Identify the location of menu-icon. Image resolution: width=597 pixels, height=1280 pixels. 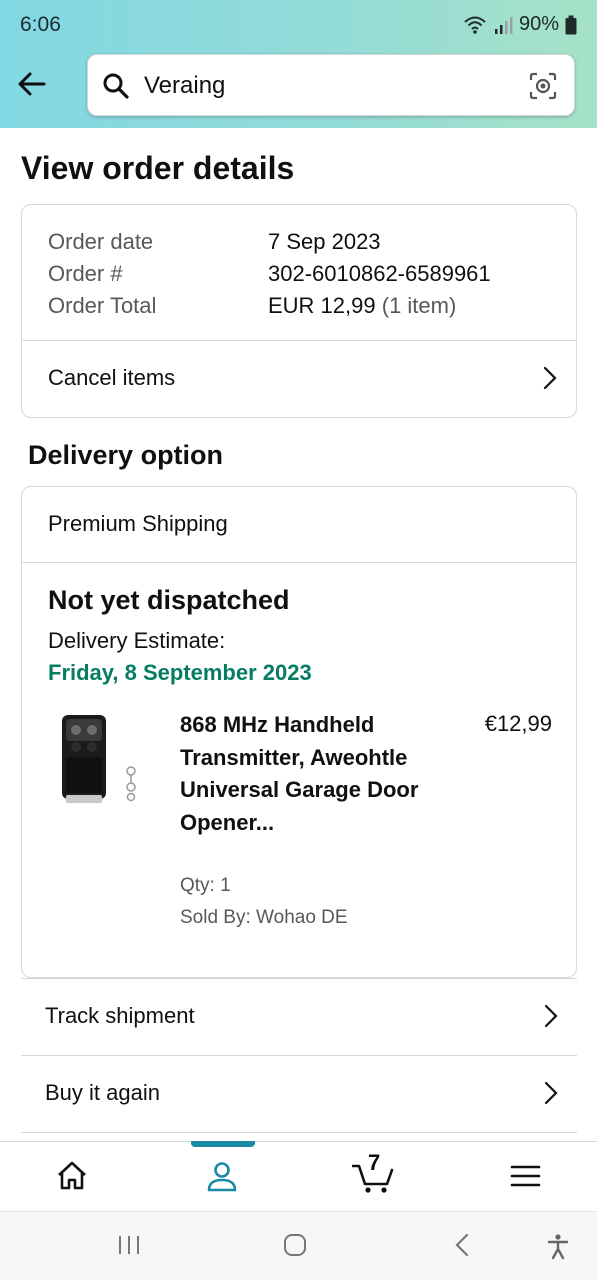
(526, 1176).